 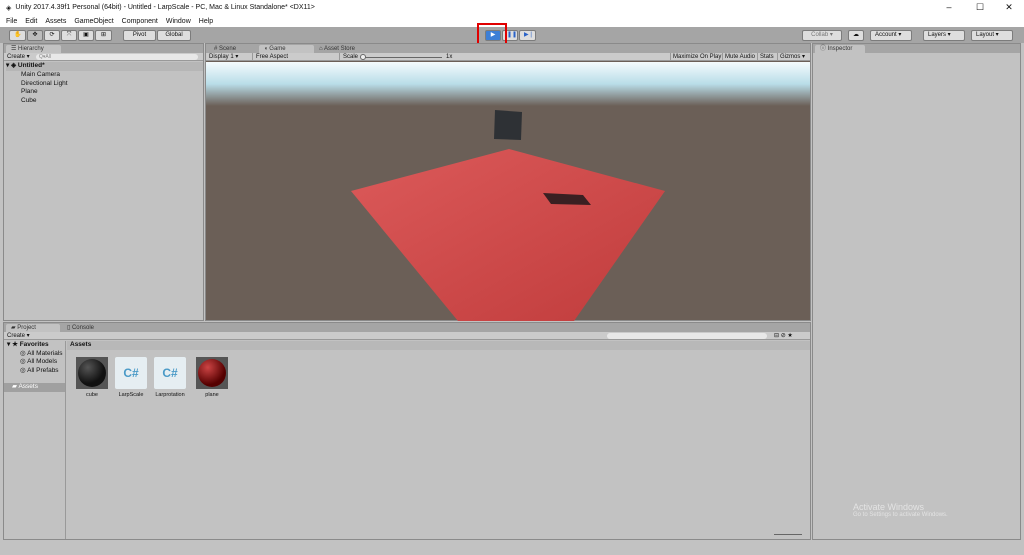 What do you see at coordinates (44, 92) in the screenshot?
I see `hierarchy-item: Plane` at bounding box center [44, 92].